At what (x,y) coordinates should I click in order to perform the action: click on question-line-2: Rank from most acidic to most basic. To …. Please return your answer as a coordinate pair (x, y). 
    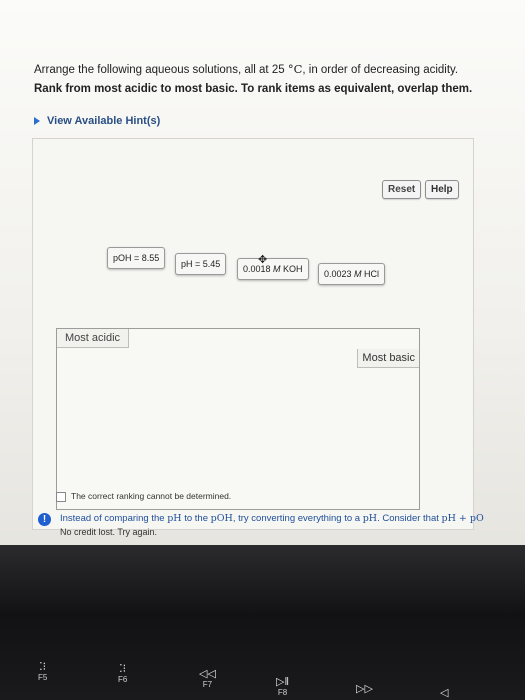
    Looking at the image, I should click on (253, 89).